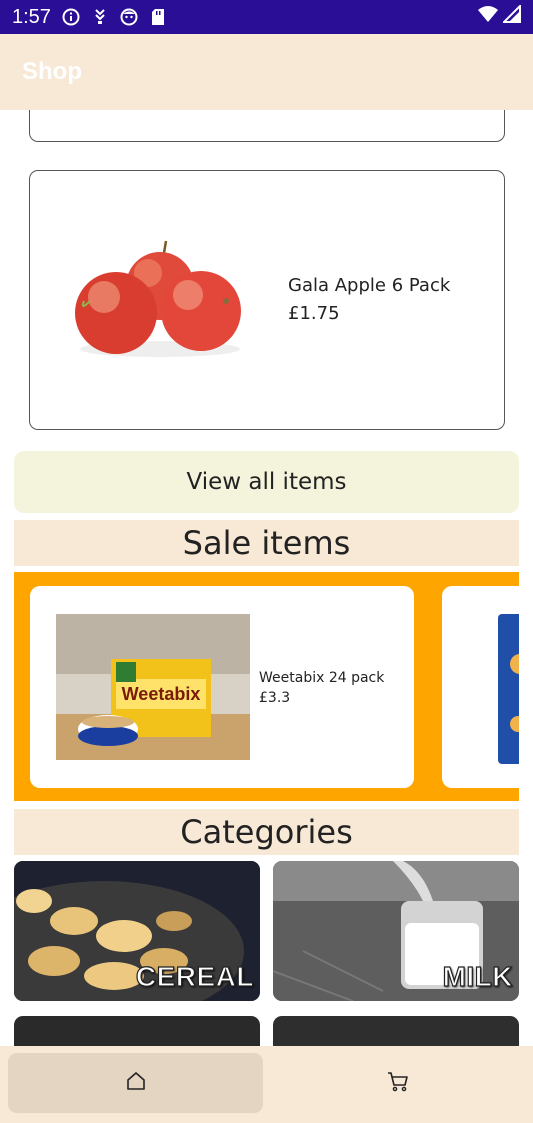 This screenshot has width=533, height=1123. I want to click on status-time: 1:57, so click(31, 16).